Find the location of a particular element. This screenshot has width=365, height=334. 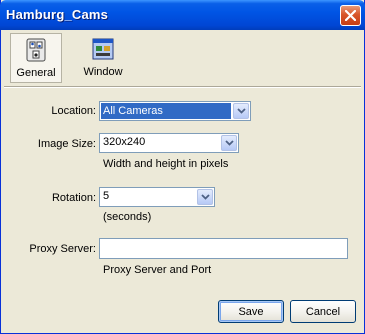

location-dropdown-button is located at coordinates (241, 111).